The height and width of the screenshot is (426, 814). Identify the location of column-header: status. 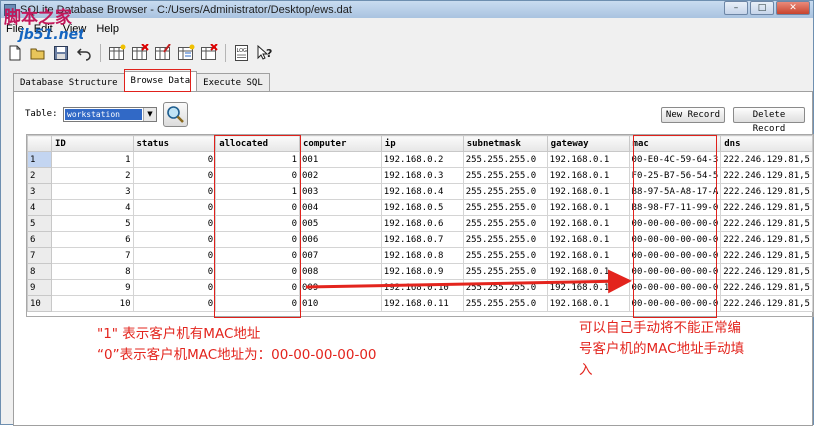
(174, 143).